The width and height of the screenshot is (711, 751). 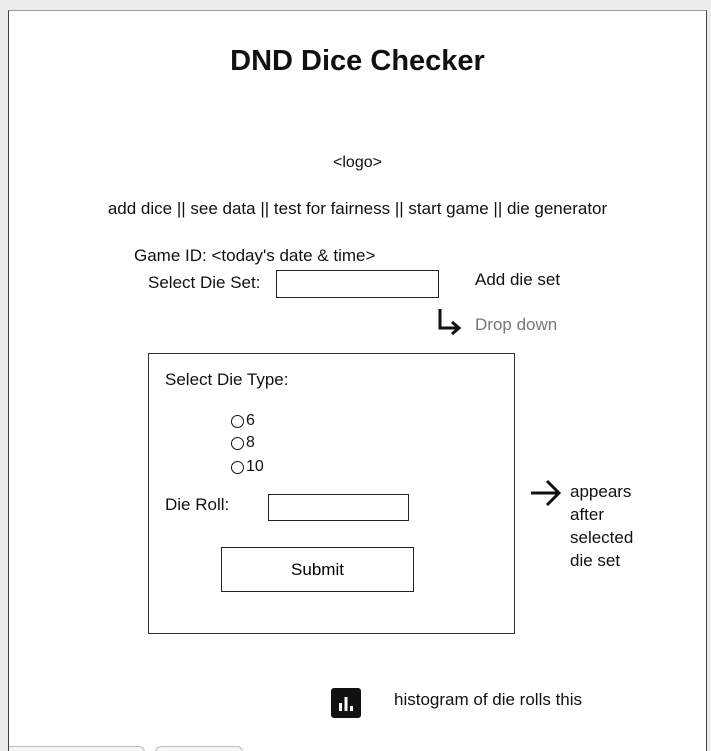 I want to click on game-id: Game ID: <today's date & time>, so click(x=254, y=256).